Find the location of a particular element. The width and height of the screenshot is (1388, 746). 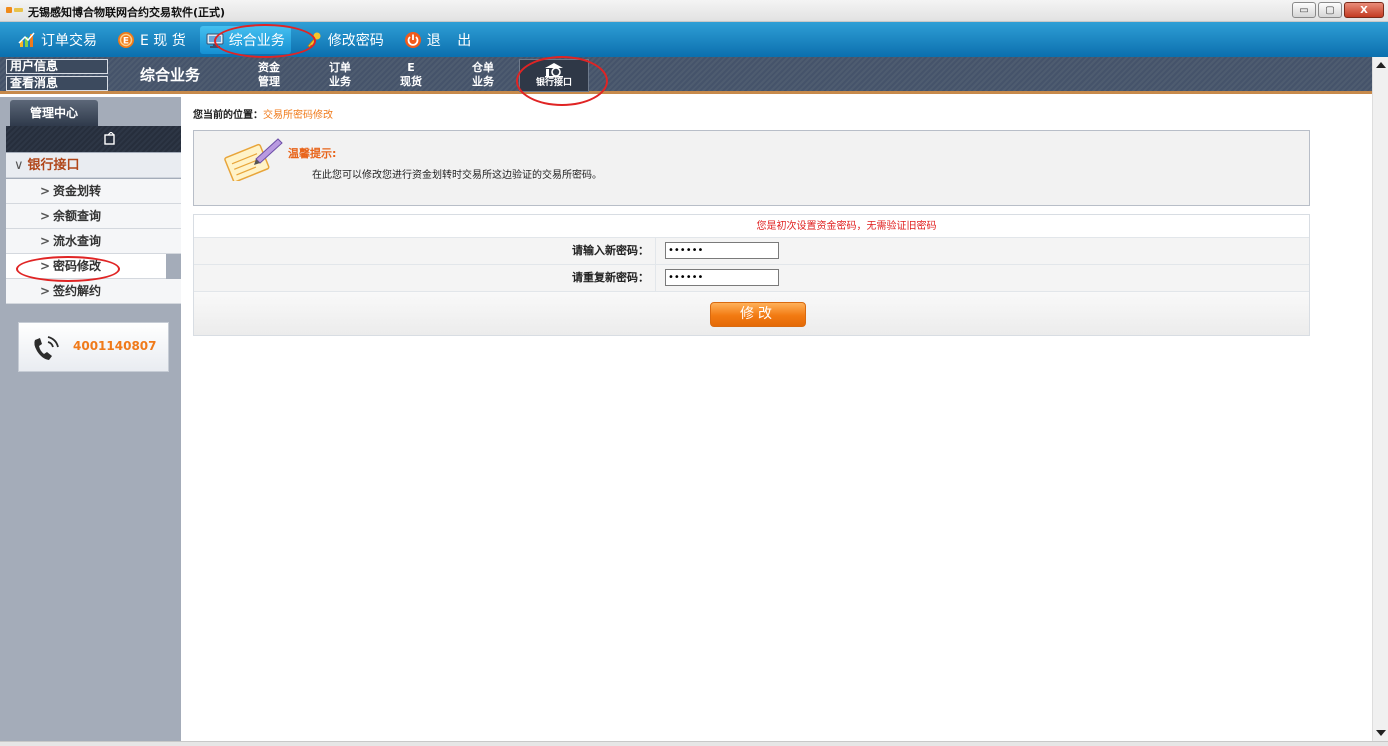

minimize-button: ▭ is located at coordinates (1304, 10).